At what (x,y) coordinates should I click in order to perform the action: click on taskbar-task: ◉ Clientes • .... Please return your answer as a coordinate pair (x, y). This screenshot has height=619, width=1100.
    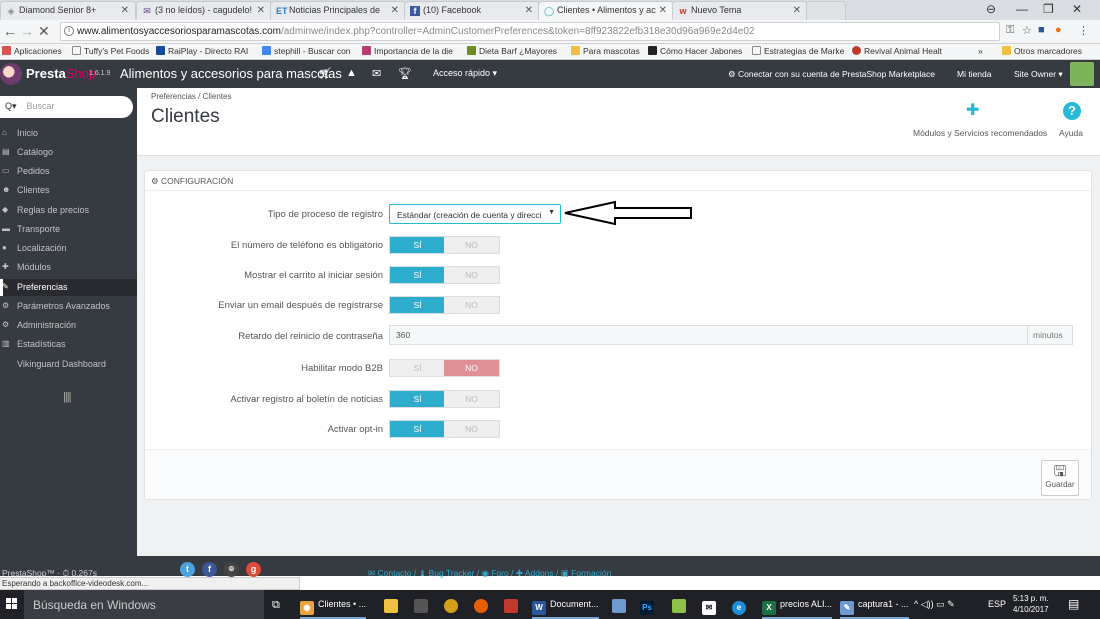
    Looking at the image, I should click on (333, 604).